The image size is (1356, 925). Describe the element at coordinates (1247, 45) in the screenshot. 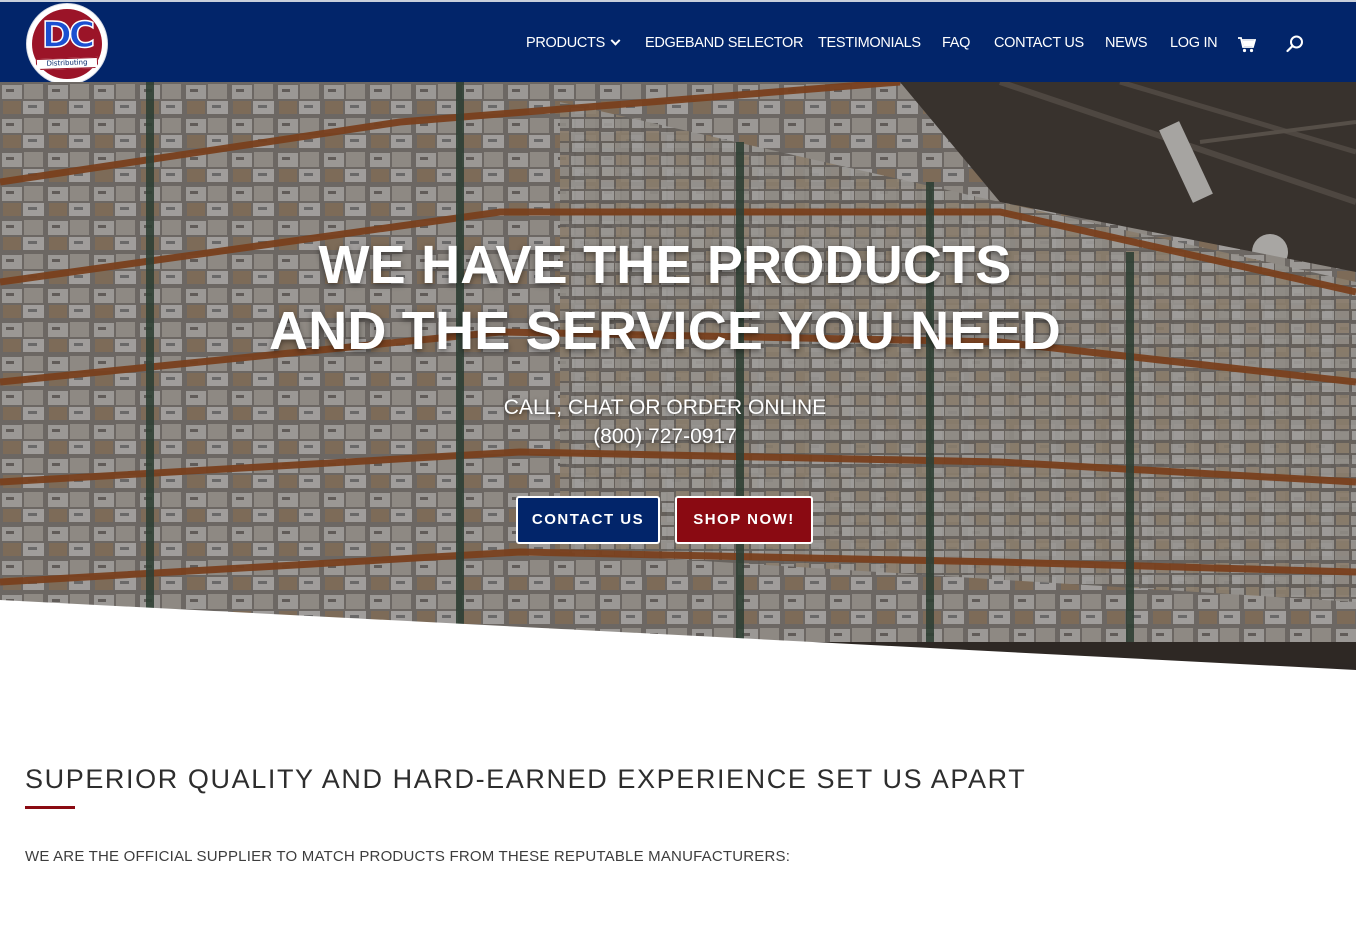

I see `shopping-cart-icon` at that location.